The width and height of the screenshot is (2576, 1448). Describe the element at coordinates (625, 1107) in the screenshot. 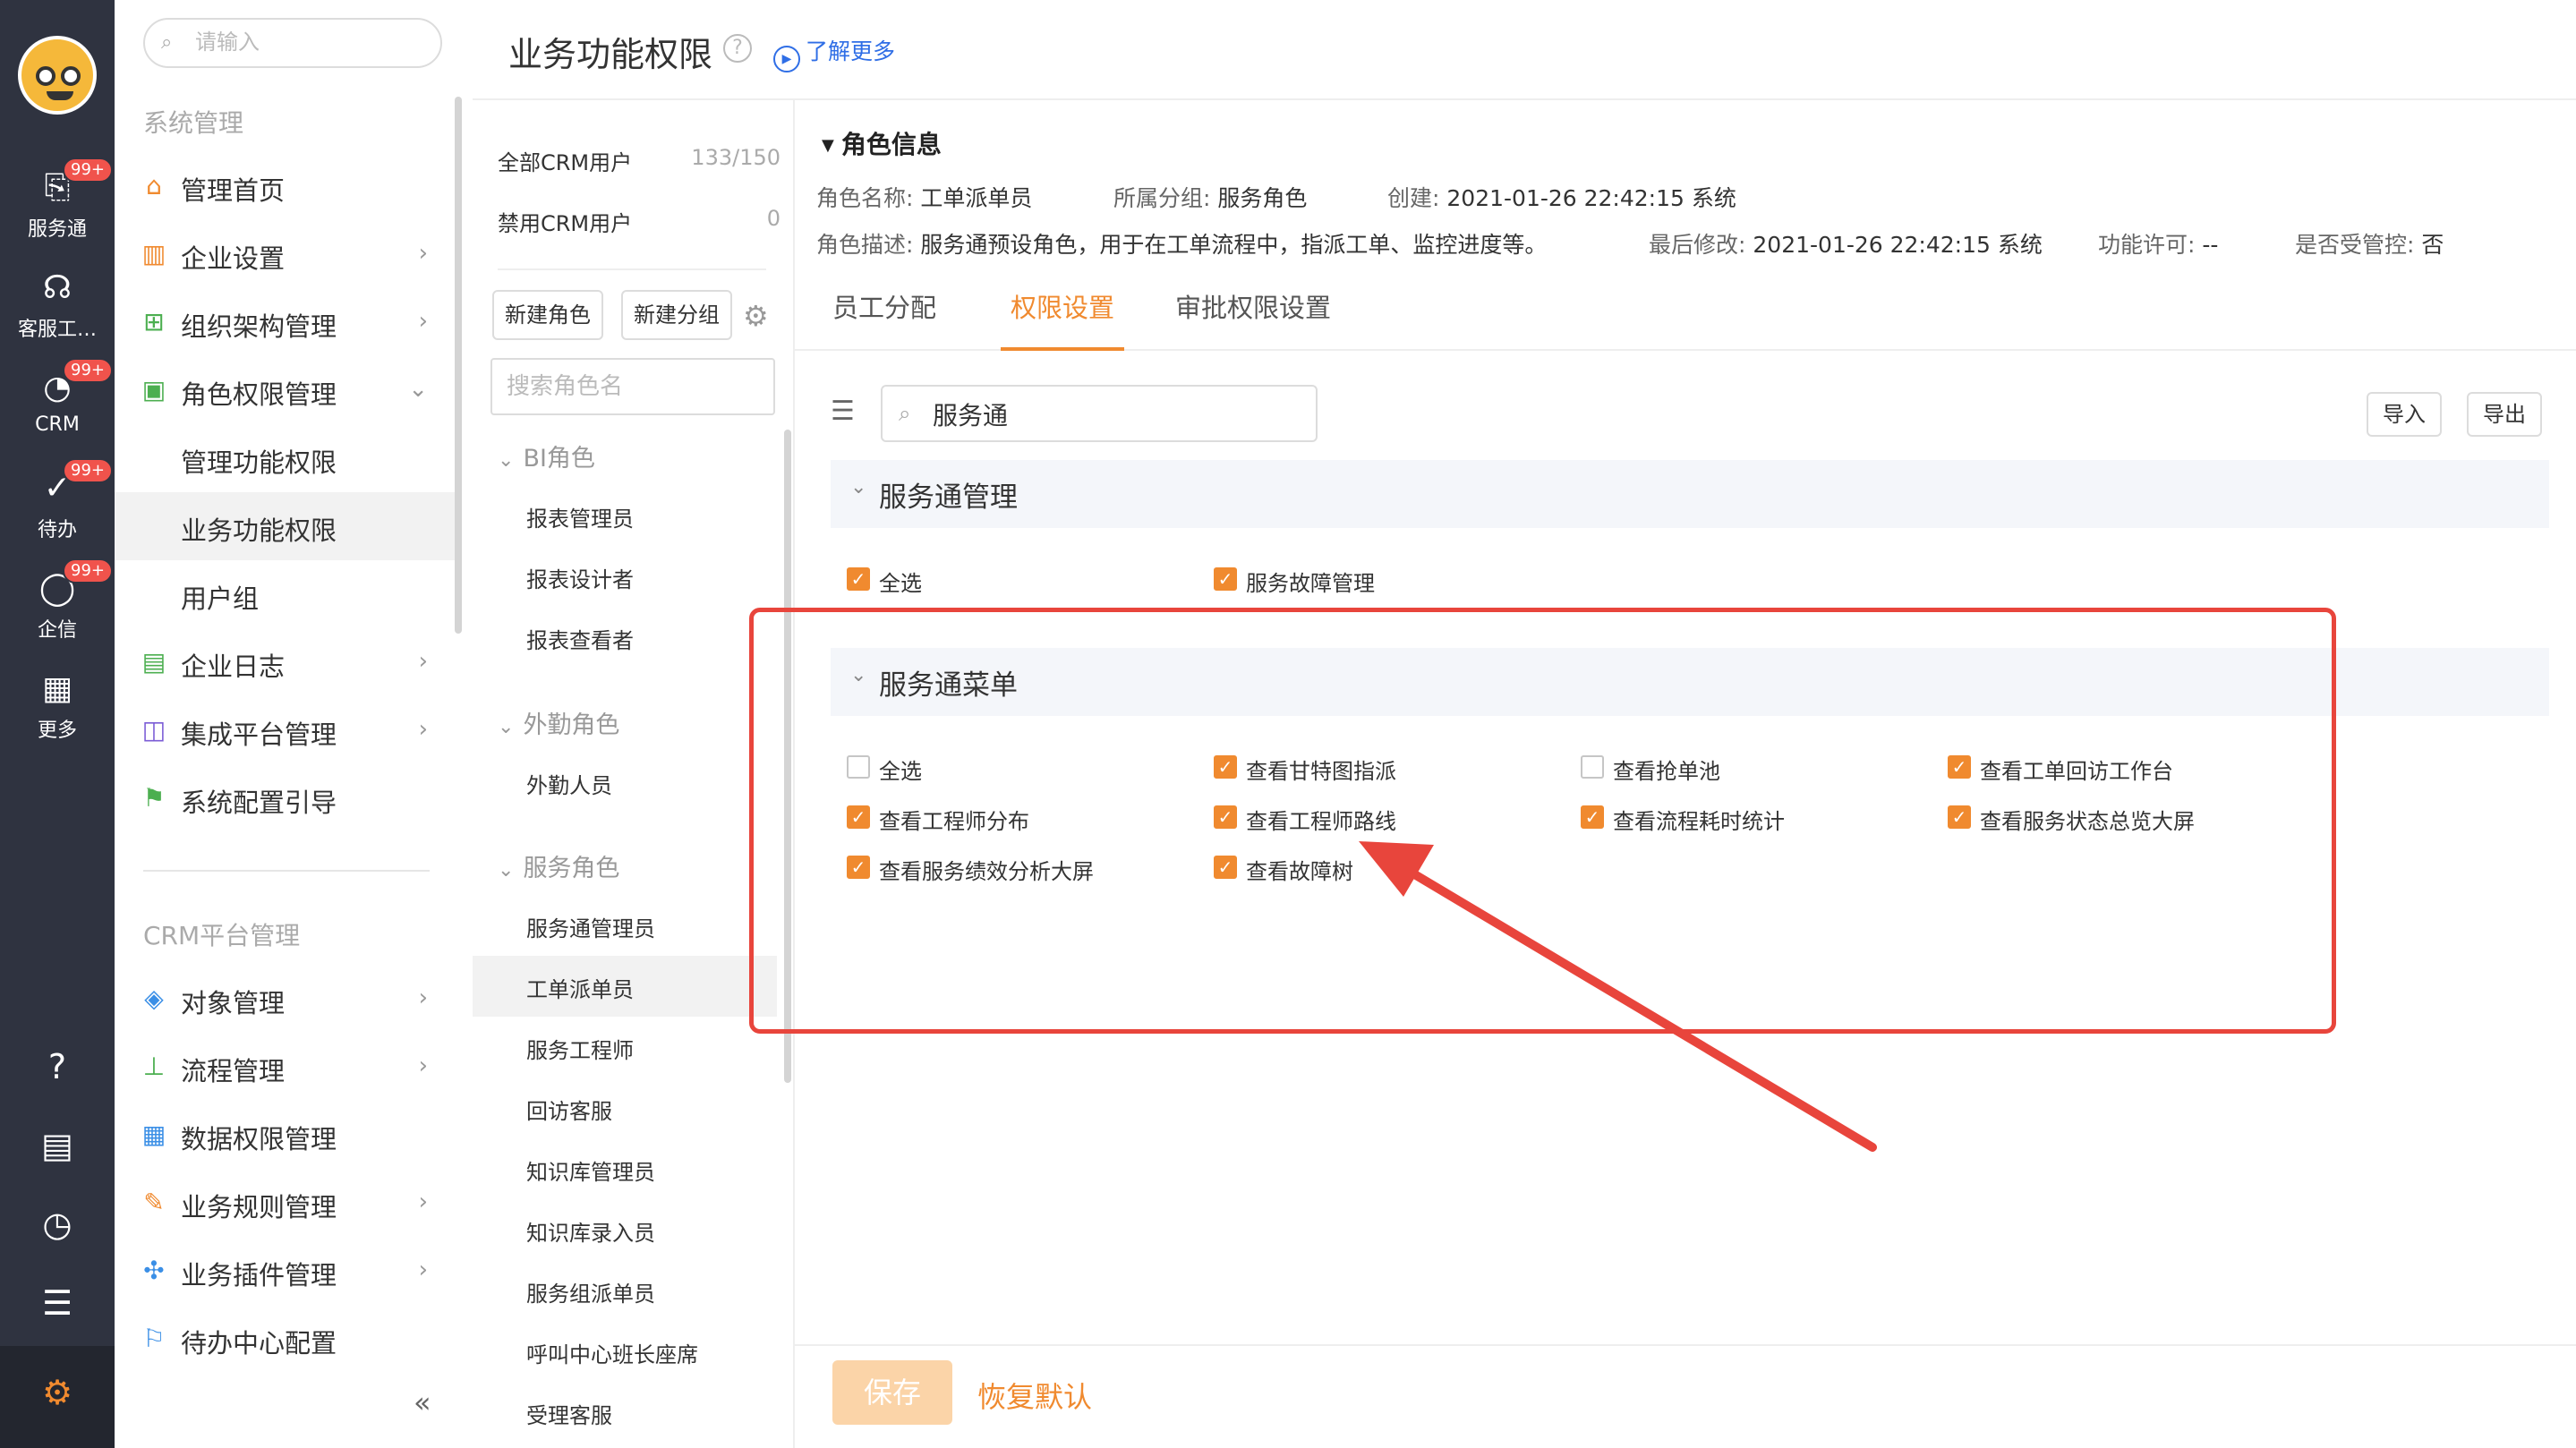

I see `role-item: 回访客服` at that location.